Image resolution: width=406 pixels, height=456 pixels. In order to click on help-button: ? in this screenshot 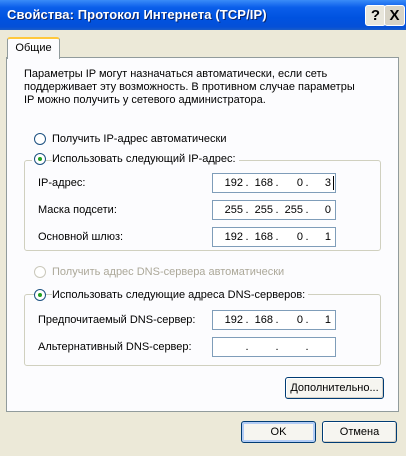, I will do `click(375, 15)`.